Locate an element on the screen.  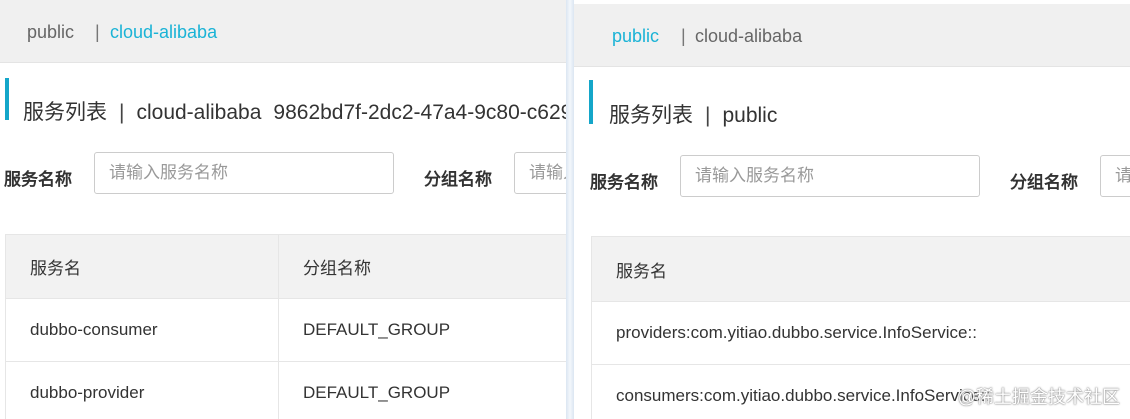
table-header-row: 服务名 is located at coordinates (861, 269).